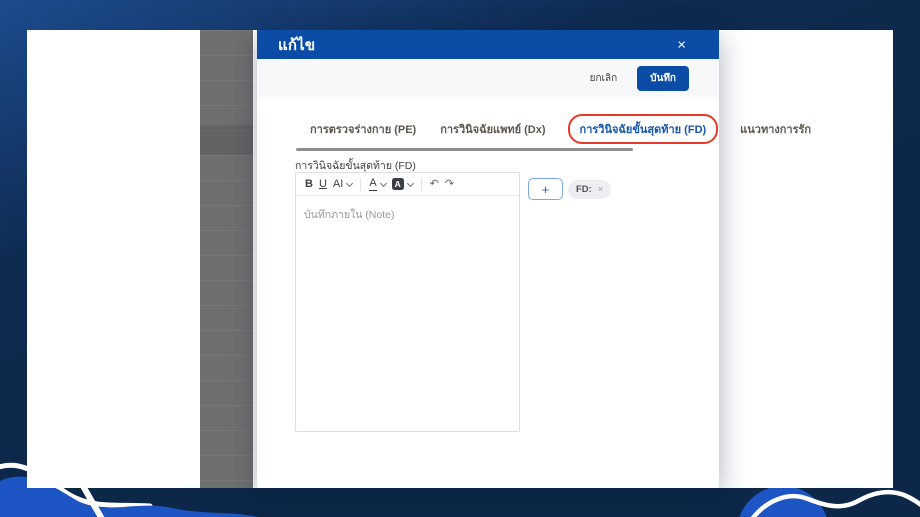 The height and width of the screenshot is (517, 920). Describe the element at coordinates (323, 184) in the screenshot. I see `underline-button: U` at that location.